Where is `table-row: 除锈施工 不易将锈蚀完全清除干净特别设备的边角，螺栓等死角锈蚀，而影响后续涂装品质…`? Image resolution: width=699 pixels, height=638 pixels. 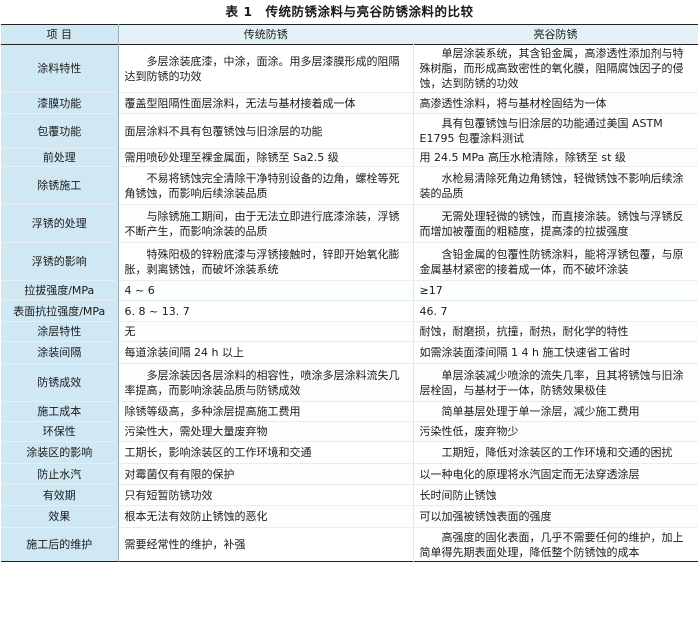
table-row: 除锈施工 不易将锈蚀完全清除干净特别设备的边角，螺栓等死角锈蚀，而影响后续涂装品质… is located at coordinates (349, 185).